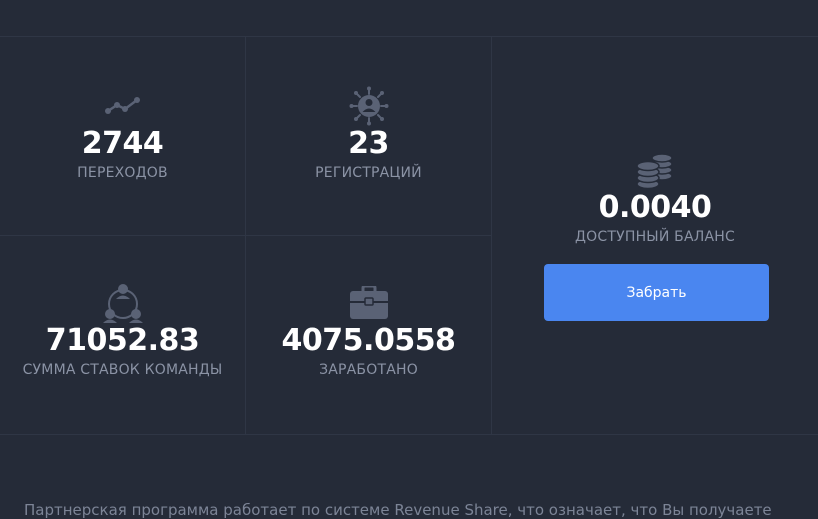 This screenshot has height=519, width=818. Describe the element at coordinates (369, 303) in the screenshot. I see `briefcase-icon` at that location.